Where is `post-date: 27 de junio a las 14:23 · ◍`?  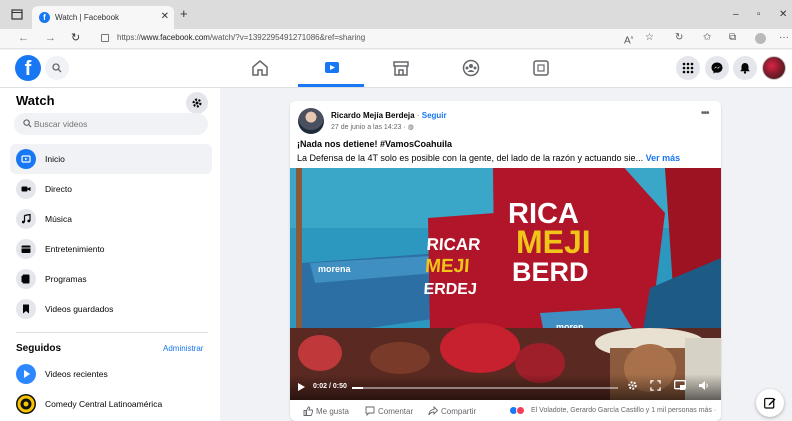 post-date: 27 de junio a las 14:23 · ◍ is located at coordinates (372, 127).